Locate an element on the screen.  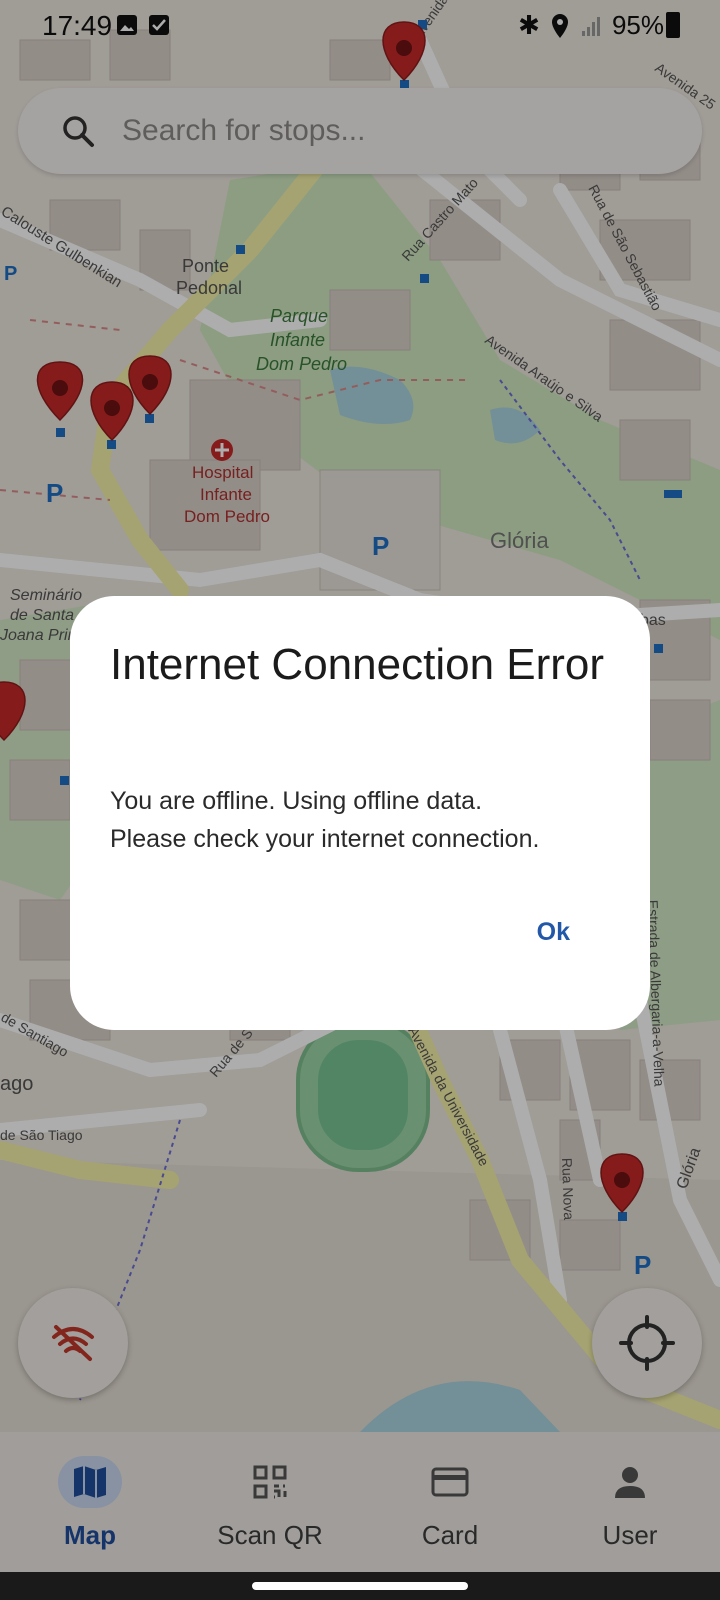
dialog-title: Internet Connection Error is located at coordinates (357, 664).